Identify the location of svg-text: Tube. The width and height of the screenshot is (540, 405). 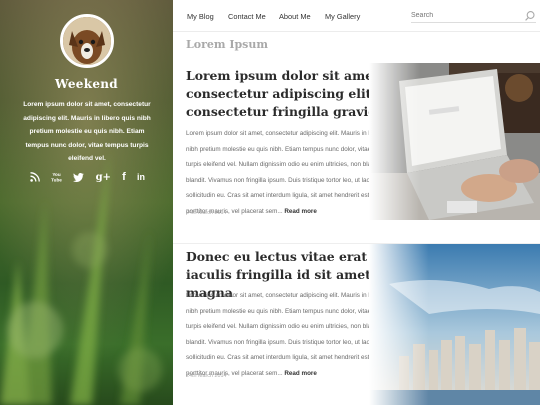
(56, 180).